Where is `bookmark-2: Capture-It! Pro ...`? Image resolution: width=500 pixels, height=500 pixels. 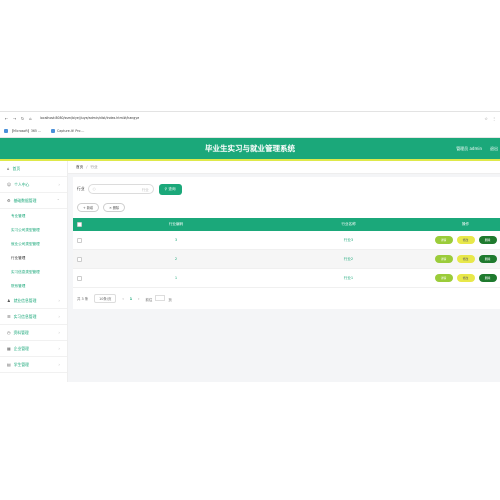
bookmark-2: Capture-It! Pro ... is located at coordinates (67, 130).